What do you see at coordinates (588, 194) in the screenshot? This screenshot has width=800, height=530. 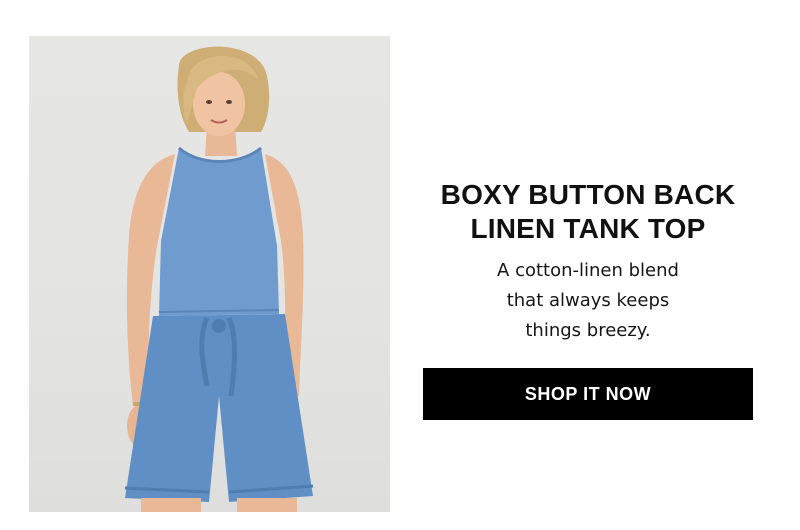 I see `headline-line-1: BOXY BUTTON BACK` at bounding box center [588, 194].